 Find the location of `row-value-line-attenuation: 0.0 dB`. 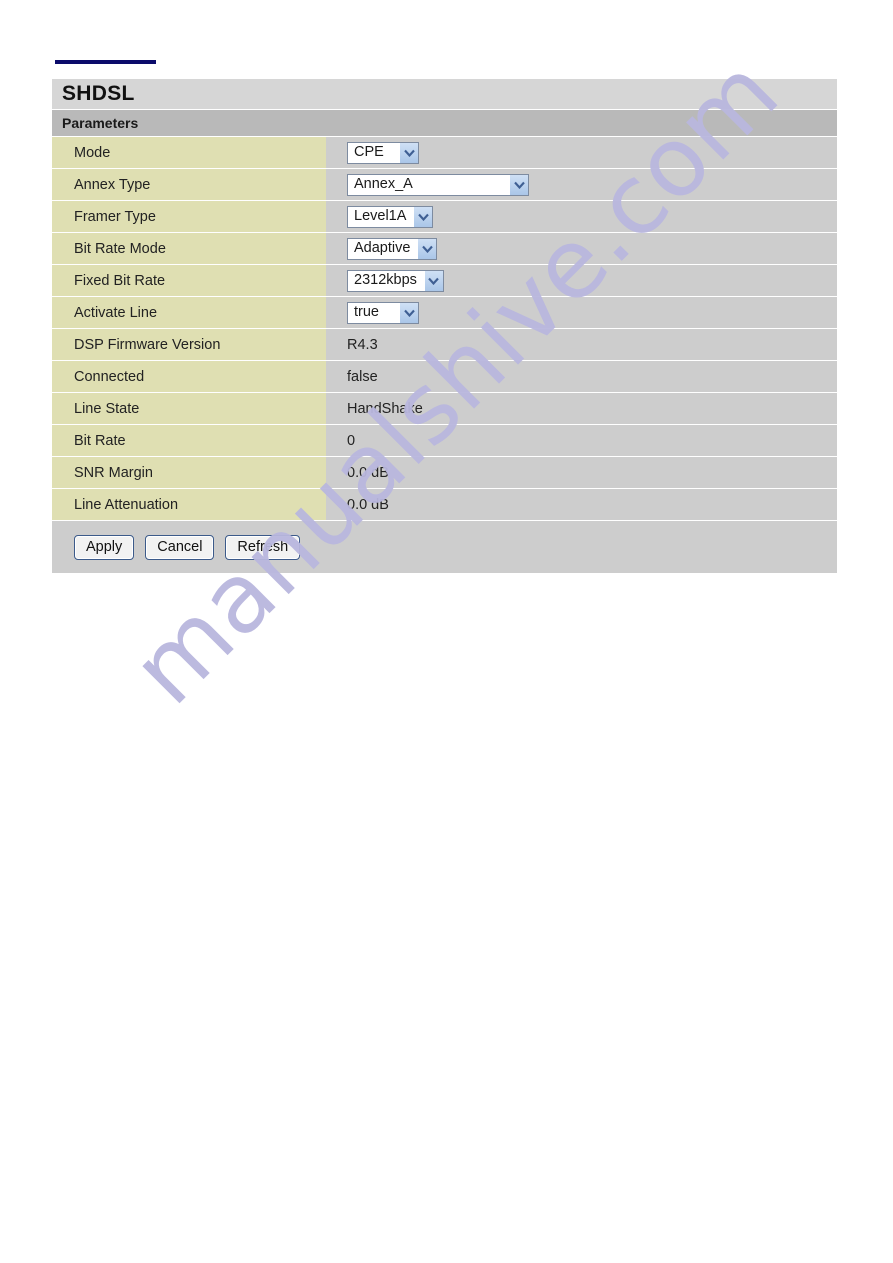

row-value-line-attenuation: 0.0 dB is located at coordinates (581, 504).